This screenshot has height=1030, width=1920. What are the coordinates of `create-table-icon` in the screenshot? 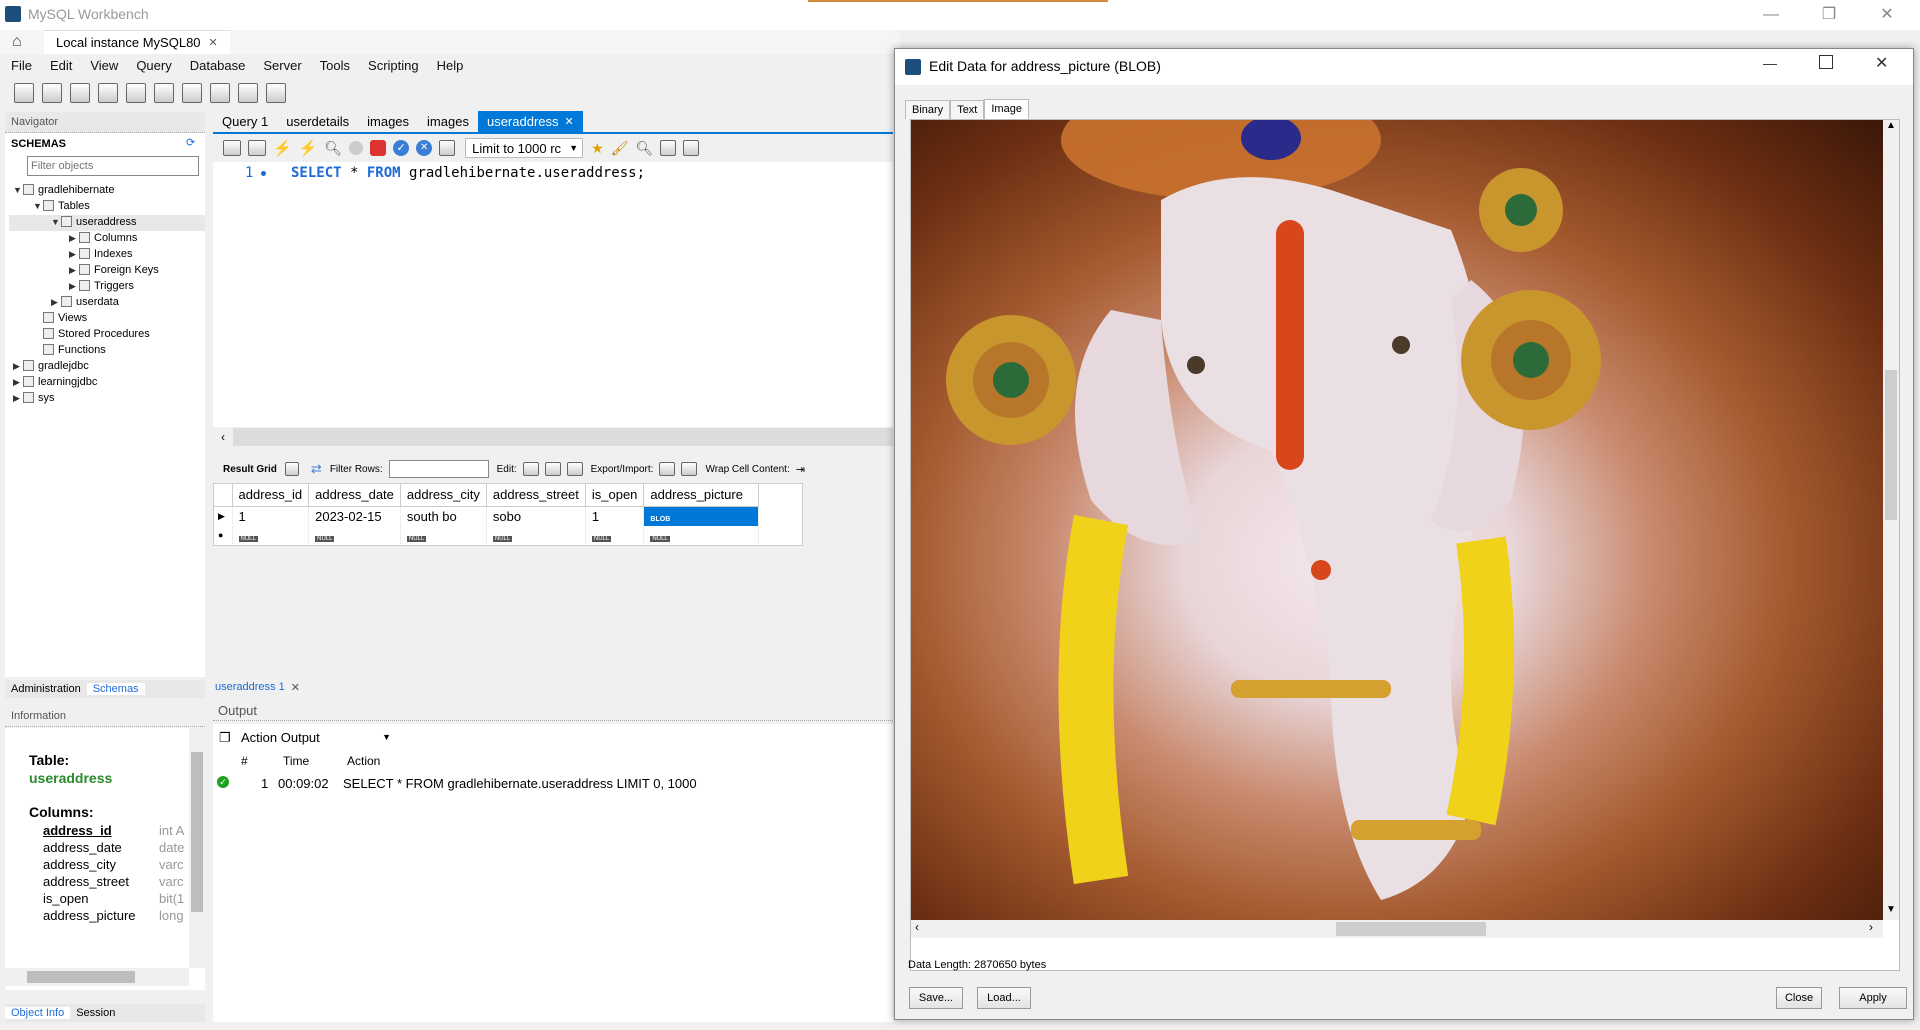 It's located at (136, 93).